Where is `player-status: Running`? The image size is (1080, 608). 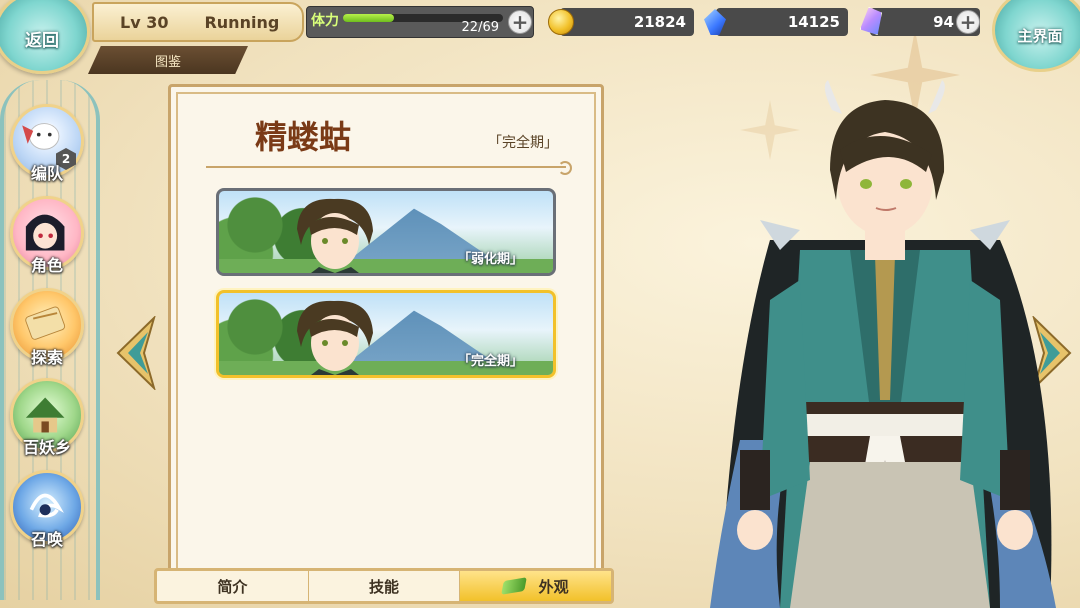
player-status: Running is located at coordinates (242, 22).